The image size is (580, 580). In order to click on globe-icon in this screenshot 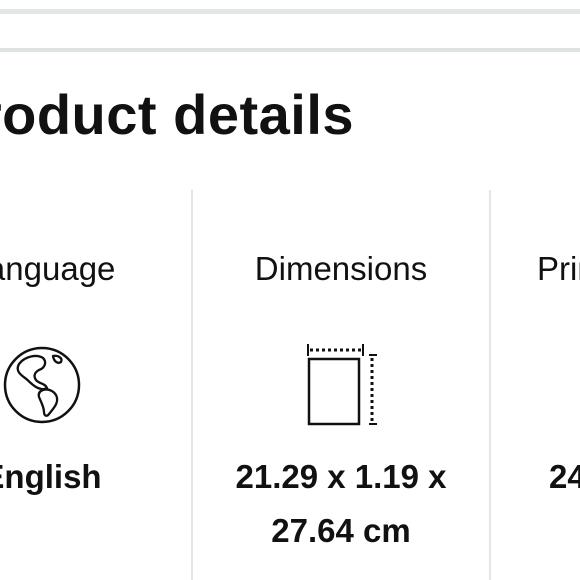, I will do `click(42, 387)`.